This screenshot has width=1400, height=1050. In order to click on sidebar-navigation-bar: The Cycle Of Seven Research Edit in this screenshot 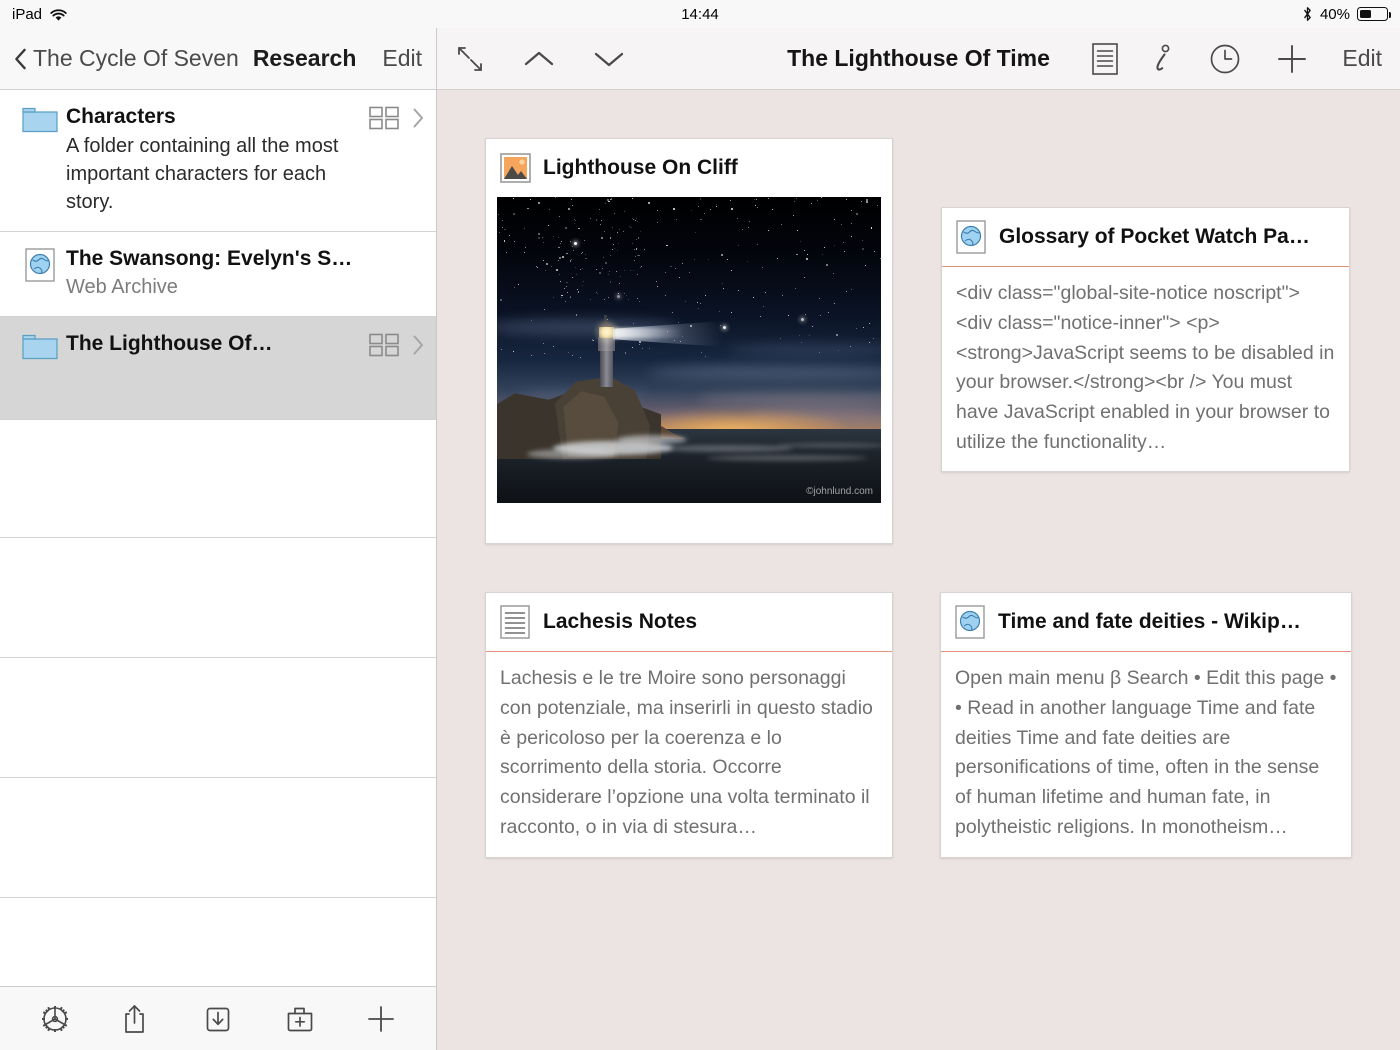, I will do `click(218, 59)`.